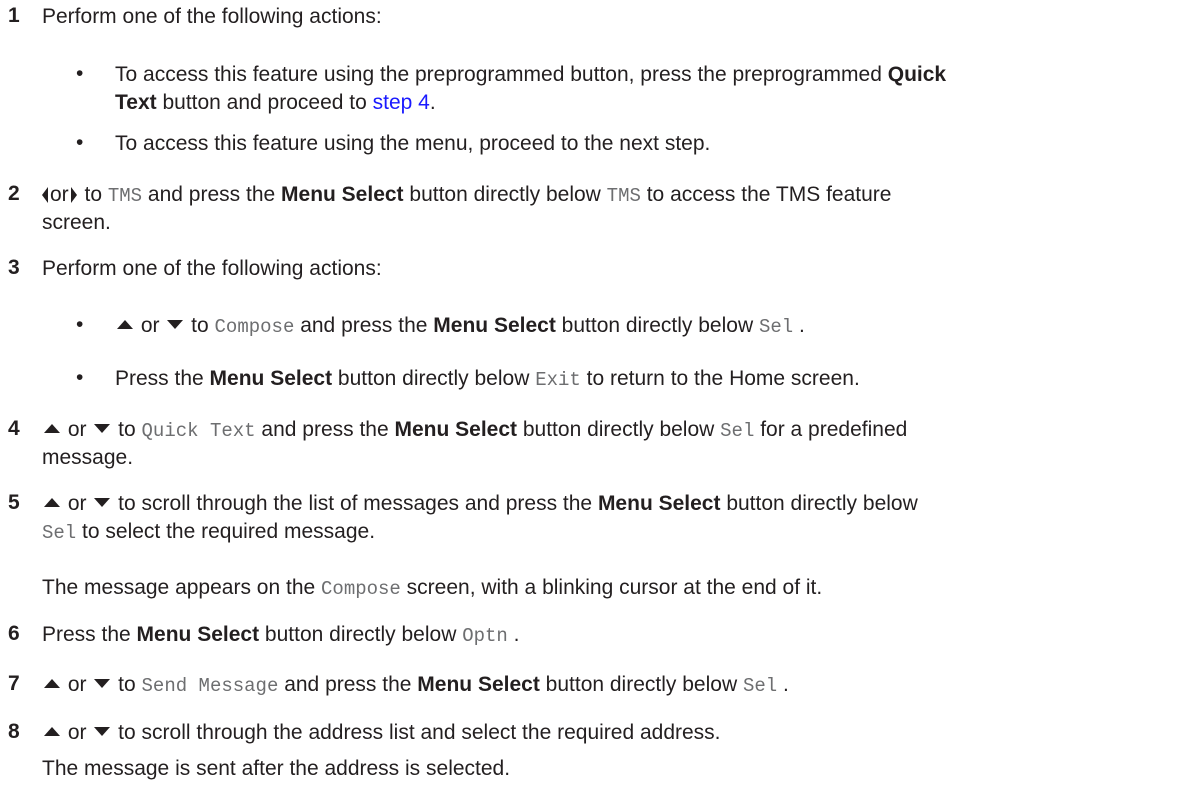  I want to click on step-number: 7, so click(14, 683).